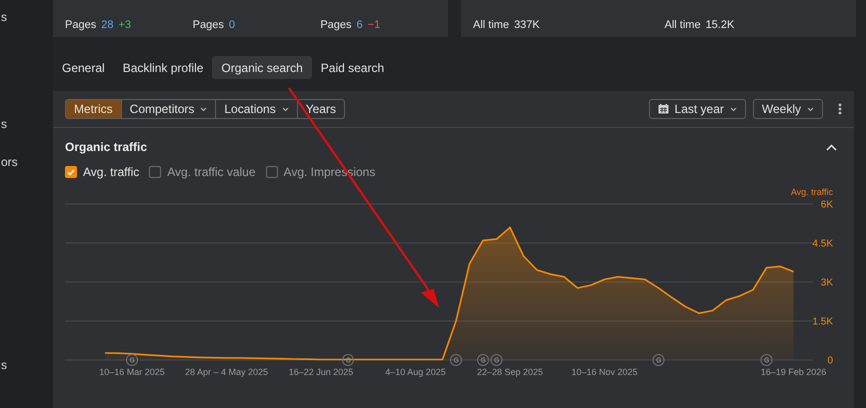 The height and width of the screenshot is (408, 866). What do you see at coordinates (359, 25) in the screenshot?
I see `metric-value: 6` at bounding box center [359, 25].